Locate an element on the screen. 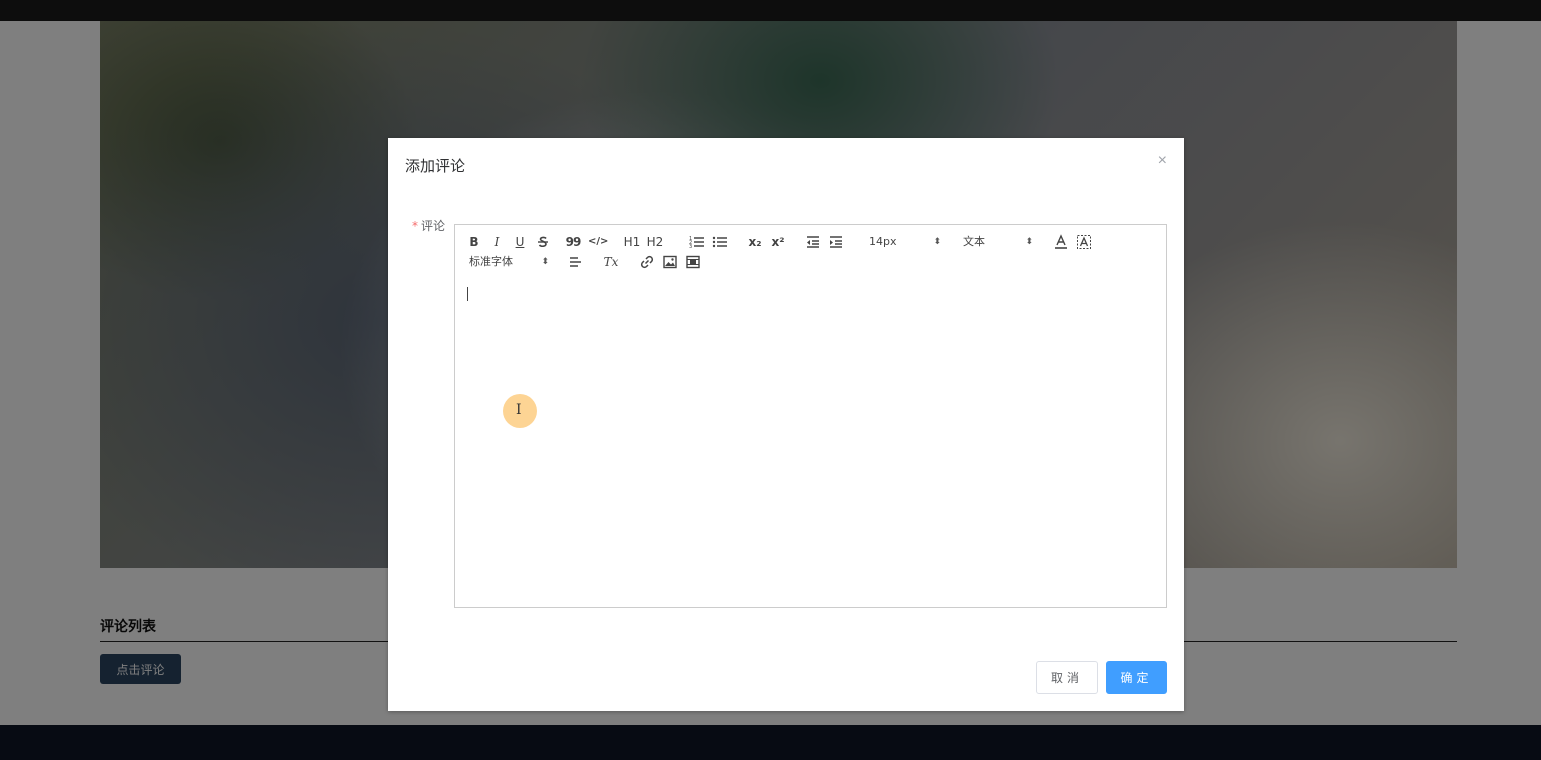 Image resolution: width=1541 pixels, height=760 pixels. align-button is located at coordinates (575, 262).